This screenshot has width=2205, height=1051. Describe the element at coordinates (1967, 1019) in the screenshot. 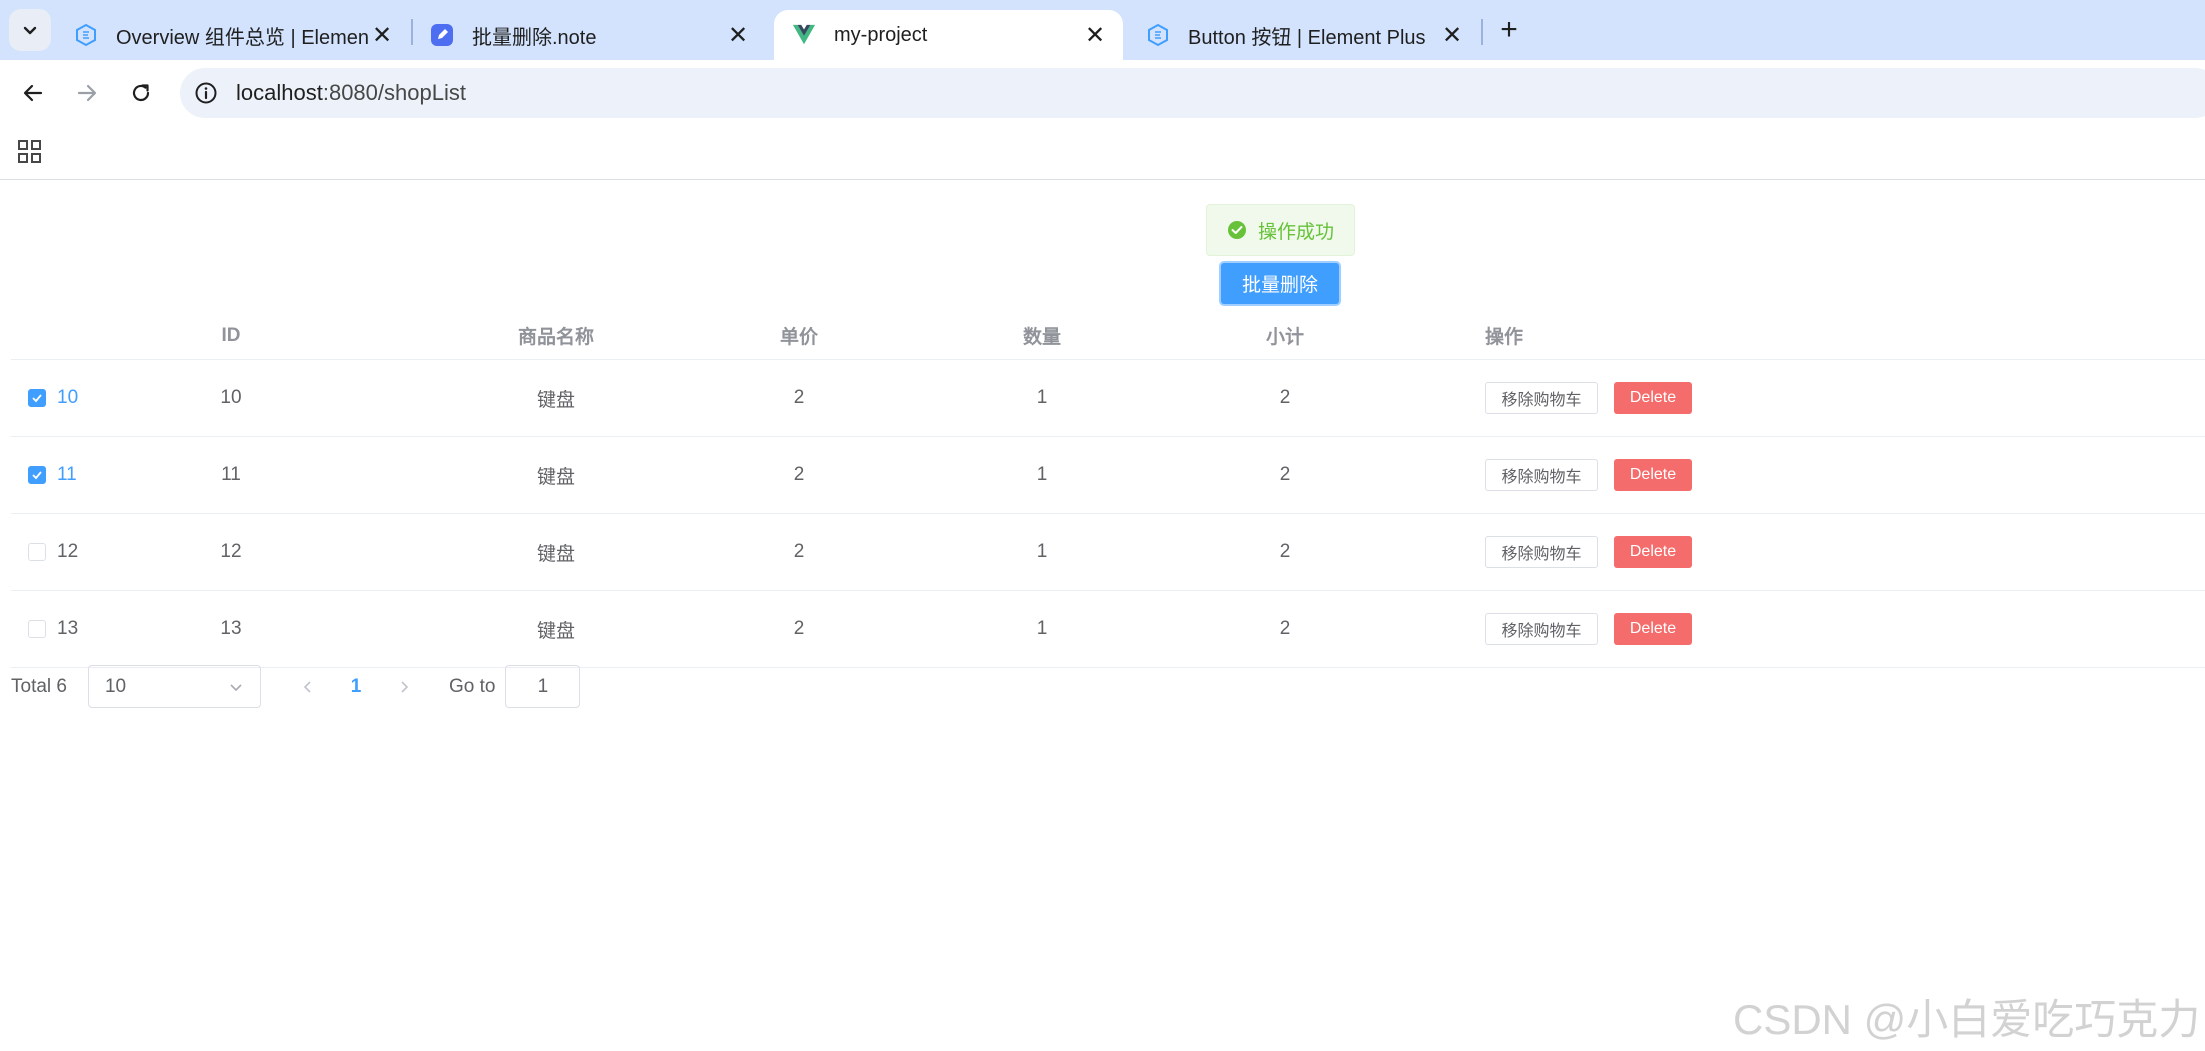

I see `watermark-text: CSDN @小白爱吃巧克力` at that location.